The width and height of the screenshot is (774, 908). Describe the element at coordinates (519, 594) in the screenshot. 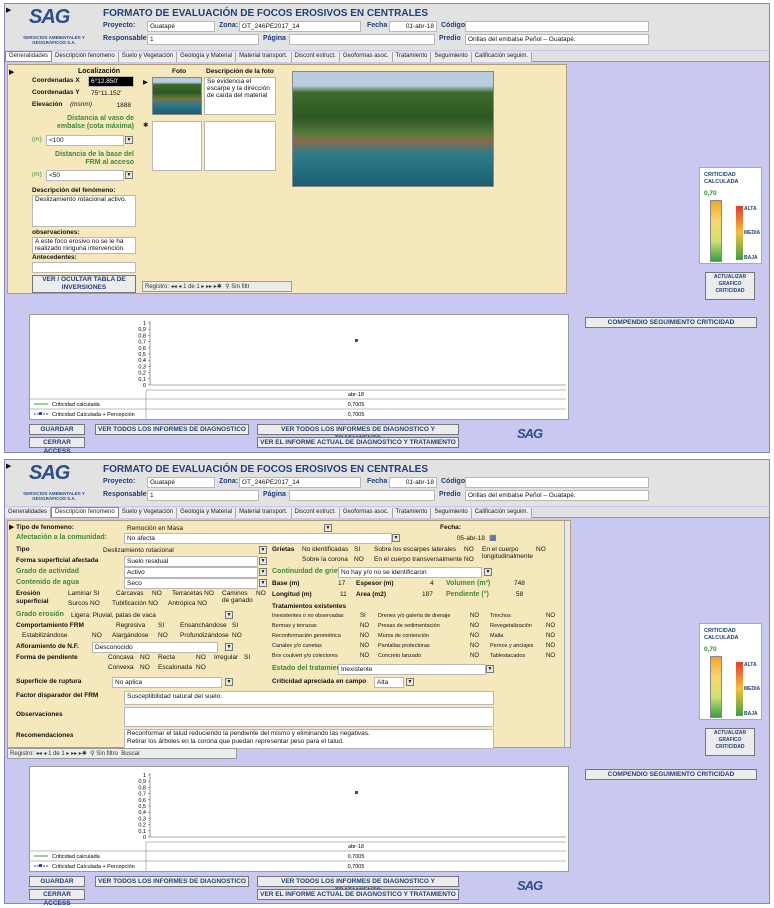

I see `pendiente-value: 58` at that location.